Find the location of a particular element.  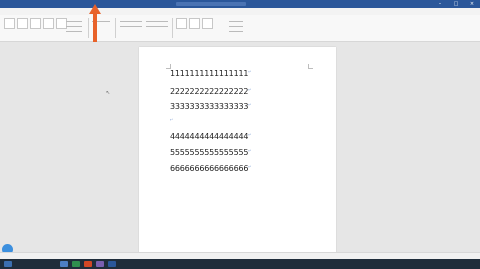

tab-draw is located at coordinates (55, 11).